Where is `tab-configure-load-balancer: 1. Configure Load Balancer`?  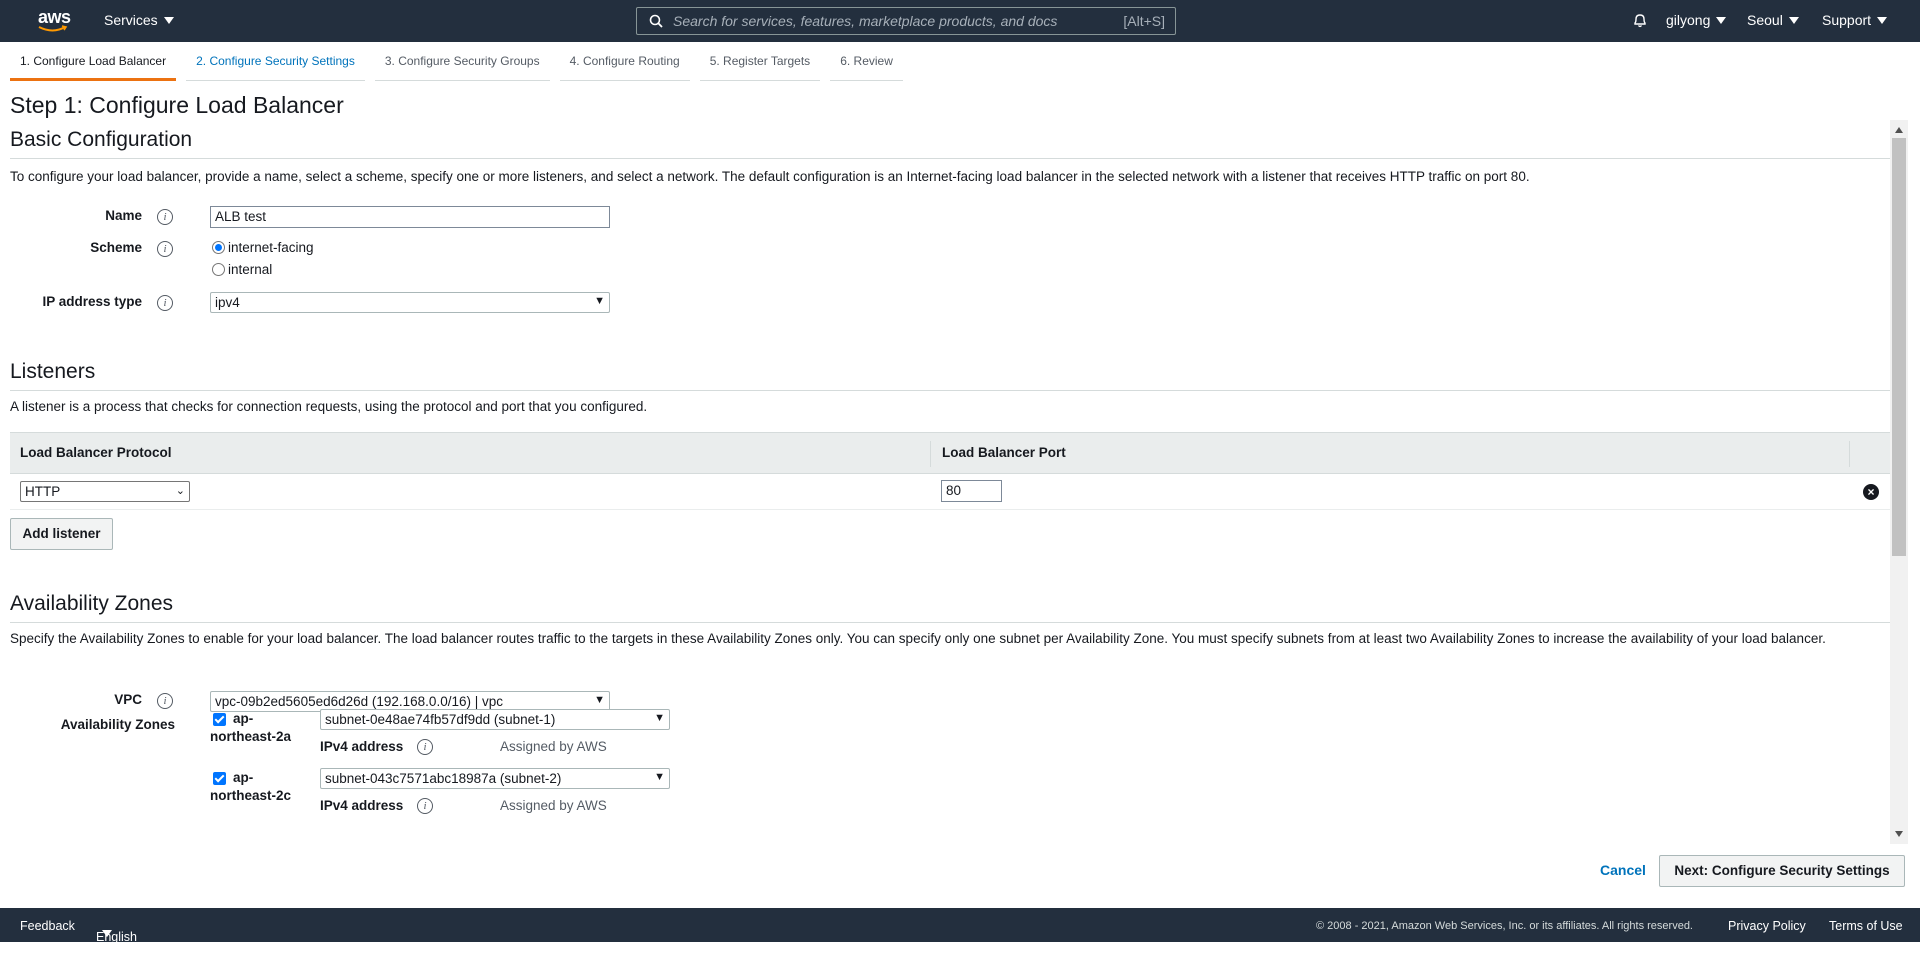 tab-configure-load-balancer: 1. Configure Load Balancer is located at coordinates (93, 65).